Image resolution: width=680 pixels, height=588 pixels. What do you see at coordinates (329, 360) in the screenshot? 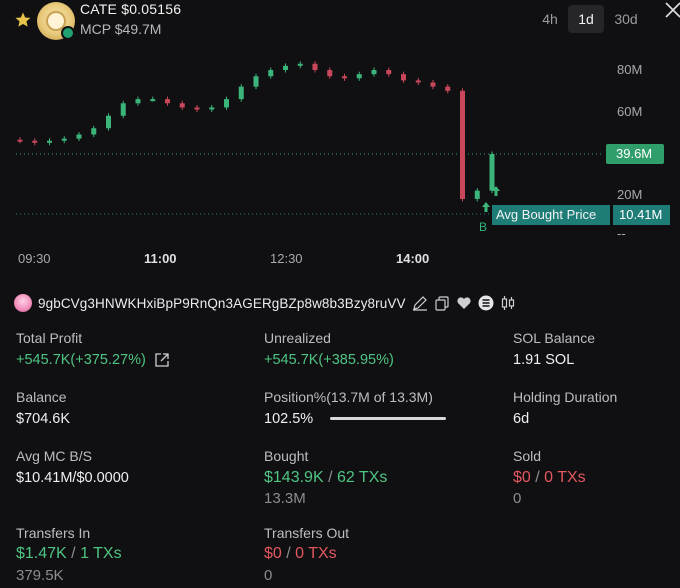
I see `unrealized-value: +545.7K(+385.95%)` at bounding box center [329, 360].